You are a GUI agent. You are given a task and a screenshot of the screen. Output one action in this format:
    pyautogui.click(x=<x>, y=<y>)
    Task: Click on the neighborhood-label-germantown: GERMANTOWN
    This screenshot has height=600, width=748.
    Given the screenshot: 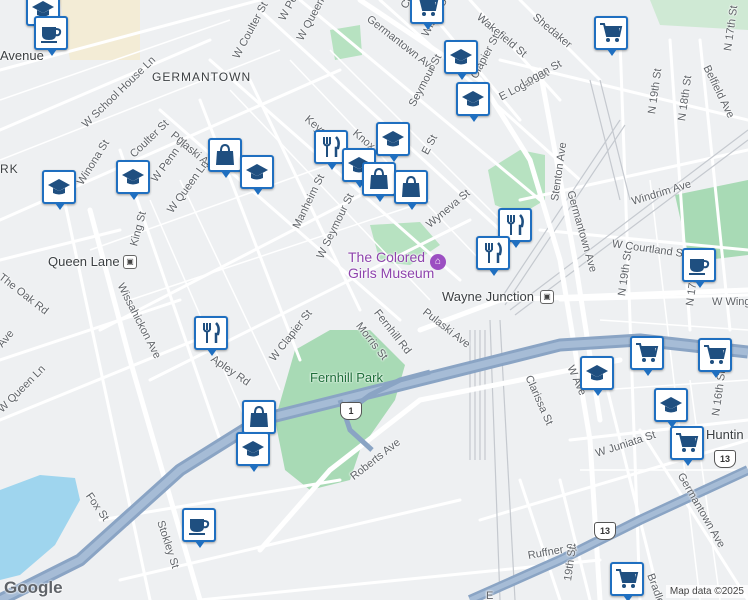 What is the action you would take?
    pyautogui.click(x=202, y=77)
    